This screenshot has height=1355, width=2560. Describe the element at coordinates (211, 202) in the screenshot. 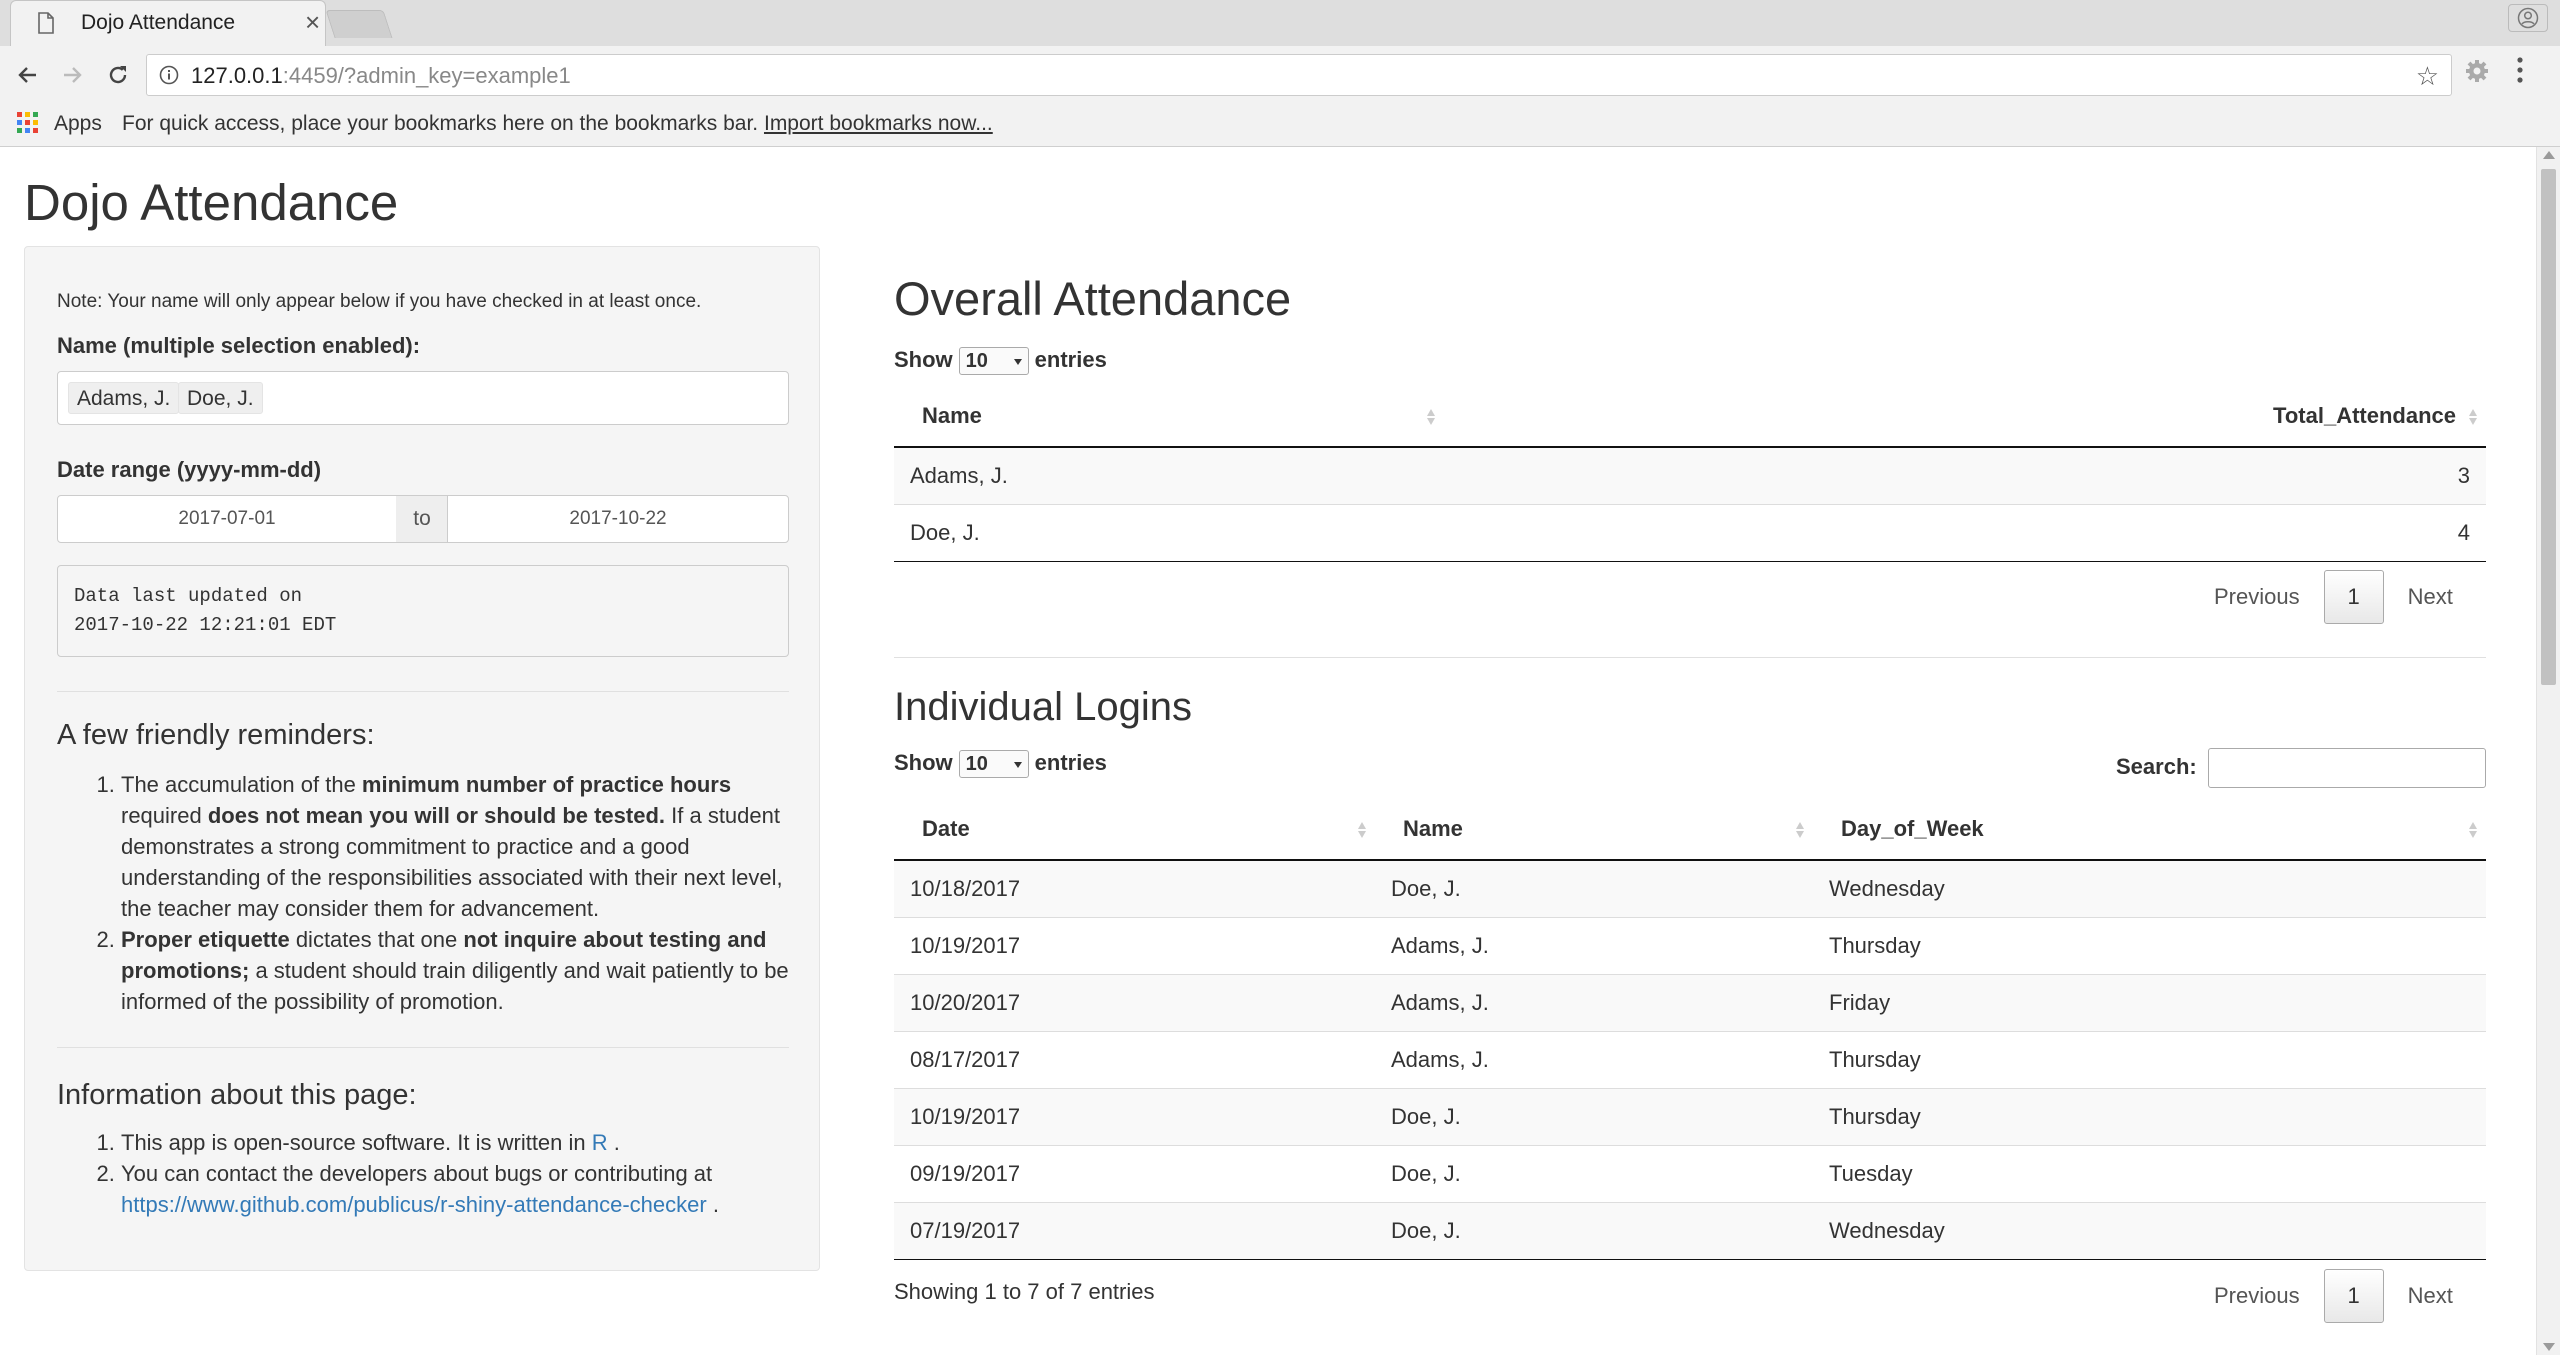

I see `page-title: Dojo Attendance` at that location.